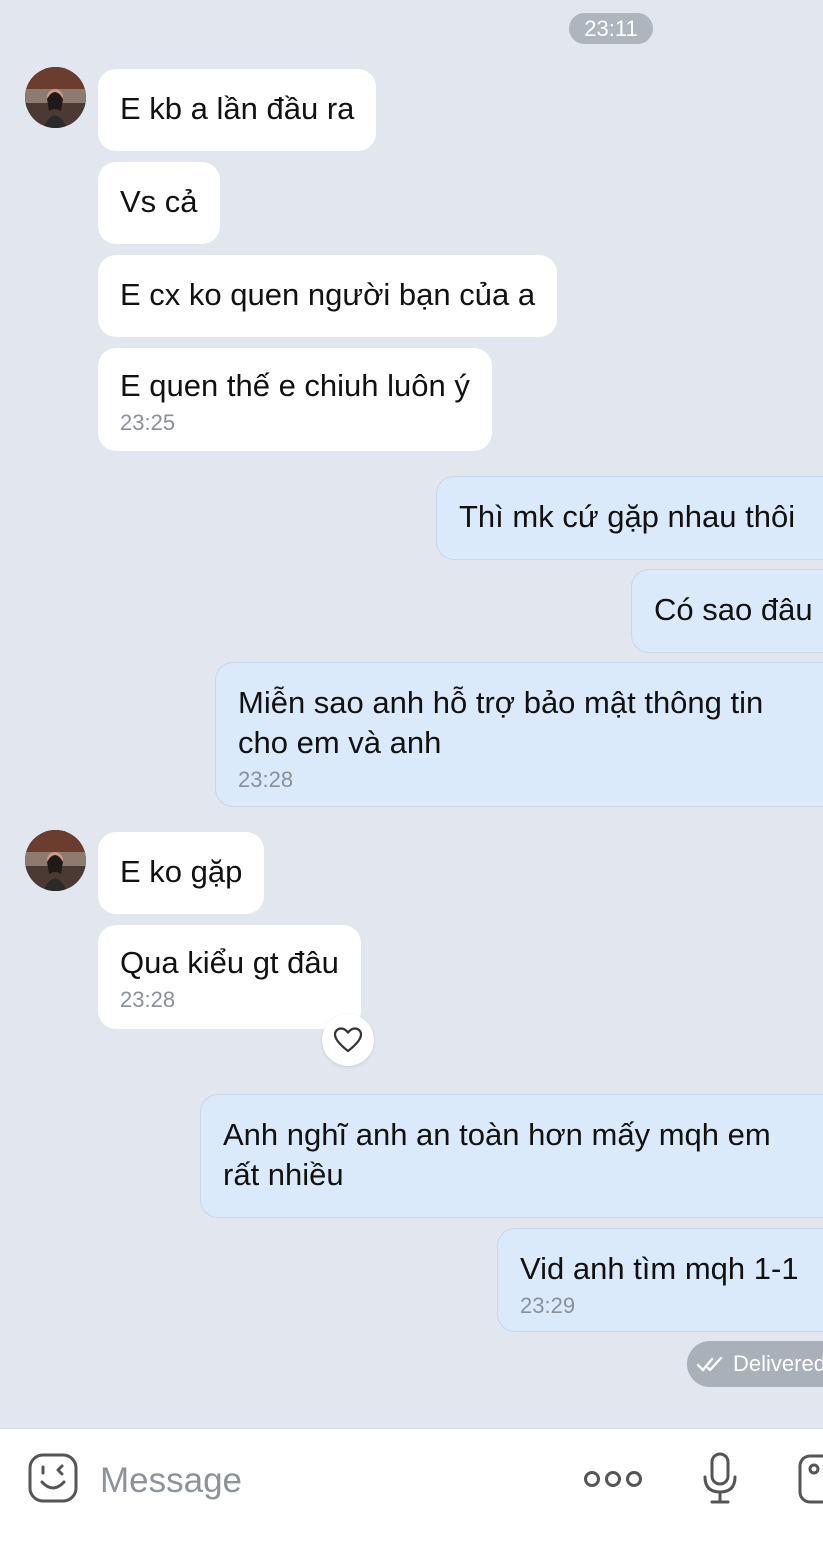 This screenshot has width=823, height=1564. I want to click on emoji-icon, so click(53, 1478).